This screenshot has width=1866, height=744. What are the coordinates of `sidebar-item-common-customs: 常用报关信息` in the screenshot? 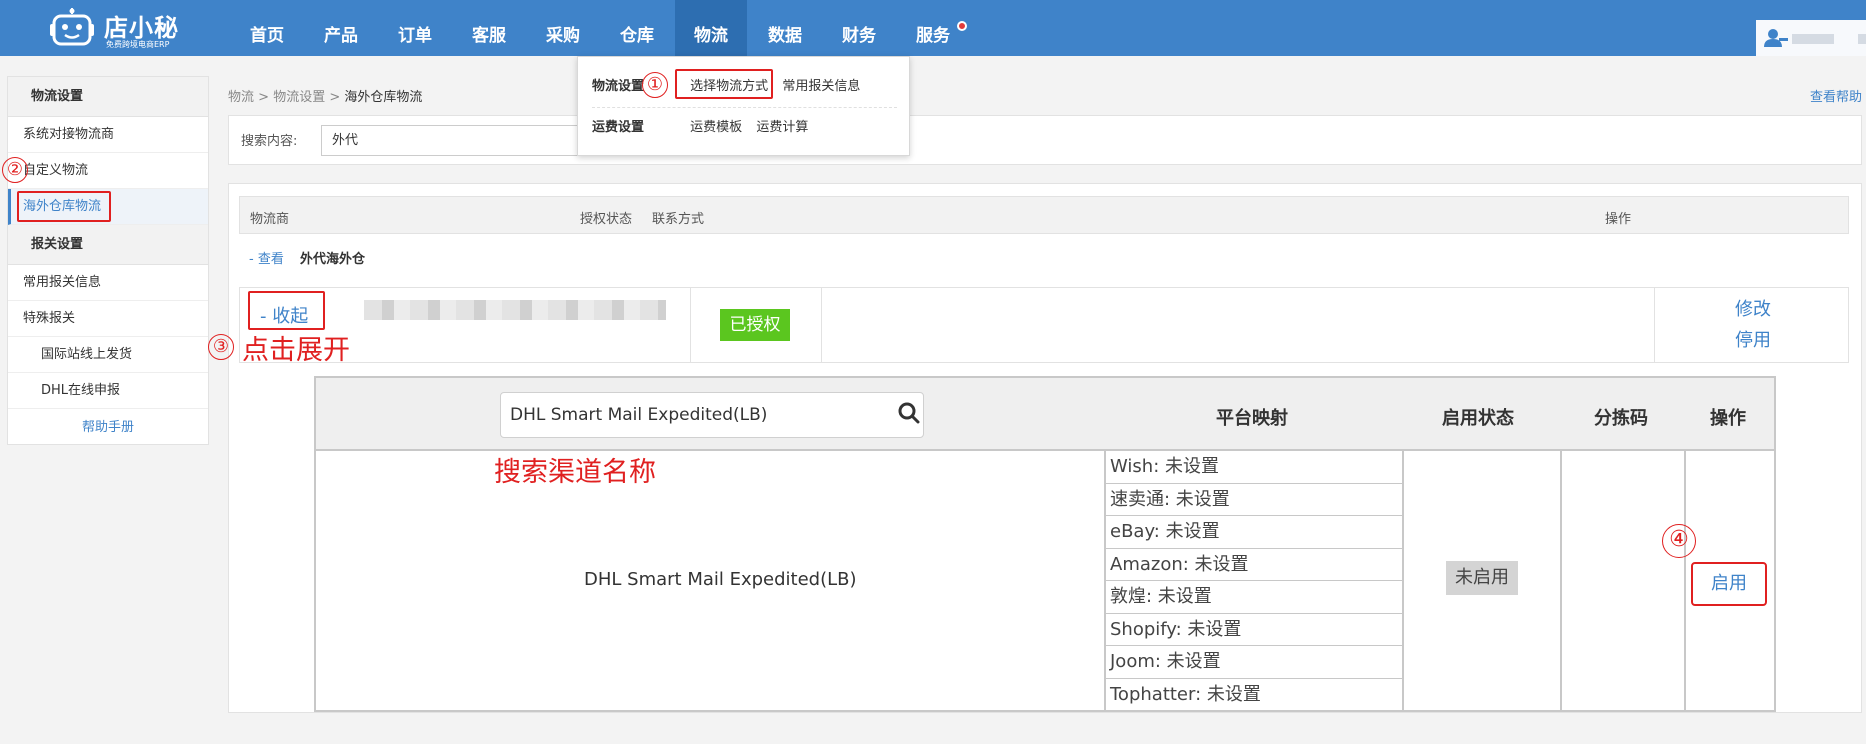 It's located at (108, 283).